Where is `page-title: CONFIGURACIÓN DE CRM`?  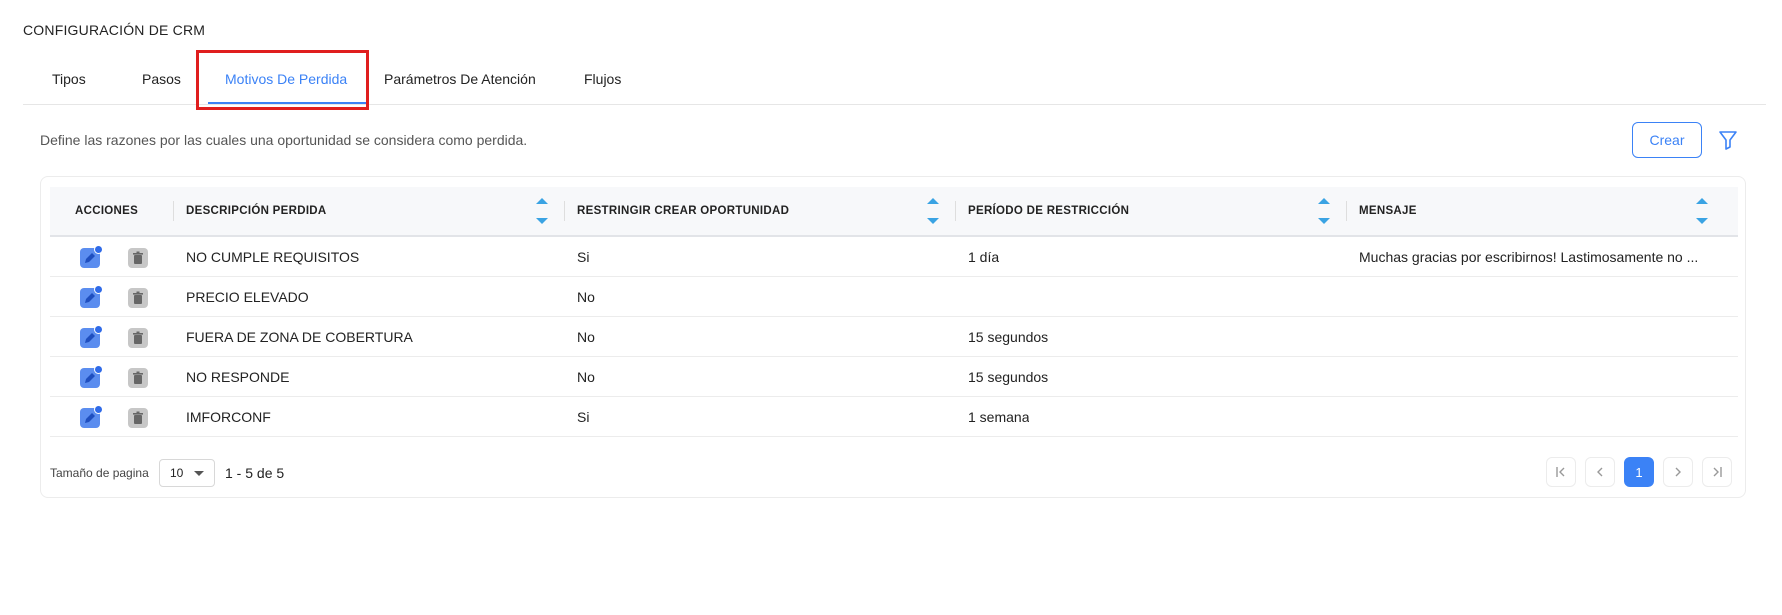
page-title: CONFIGURACIÓN DE CRM is located at coordinates (114, 30).